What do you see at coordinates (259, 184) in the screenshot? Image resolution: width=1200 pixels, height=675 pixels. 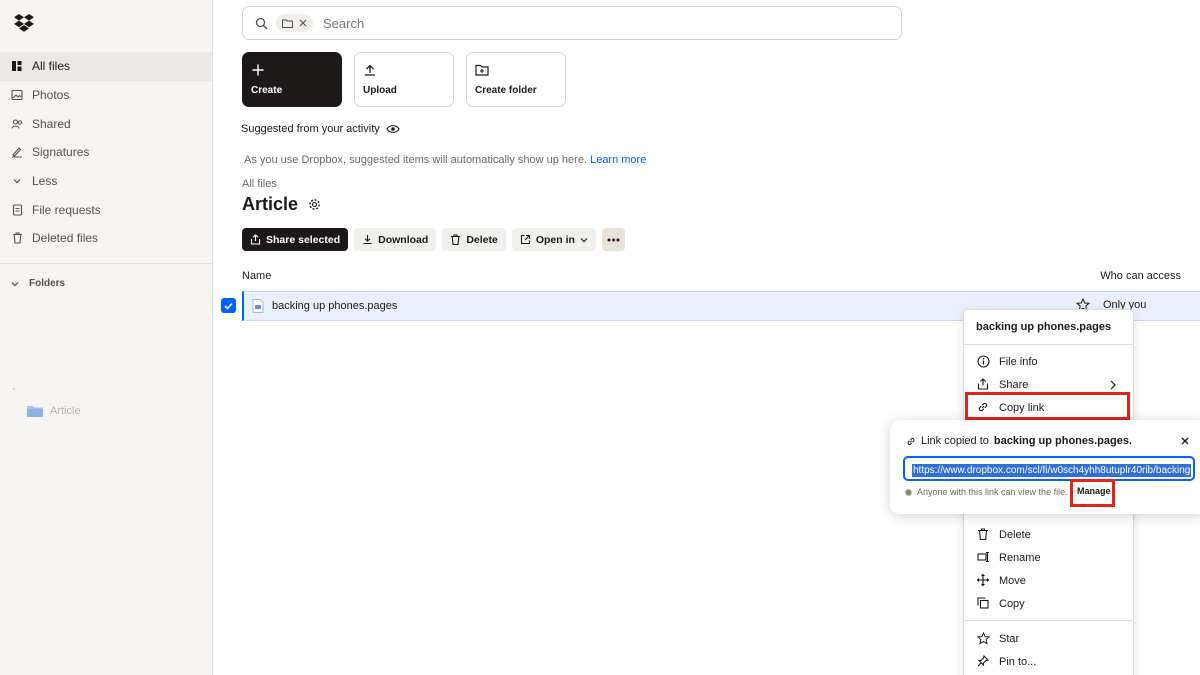 I see `breadcrumb: All files` at bounding box center [259, 184].